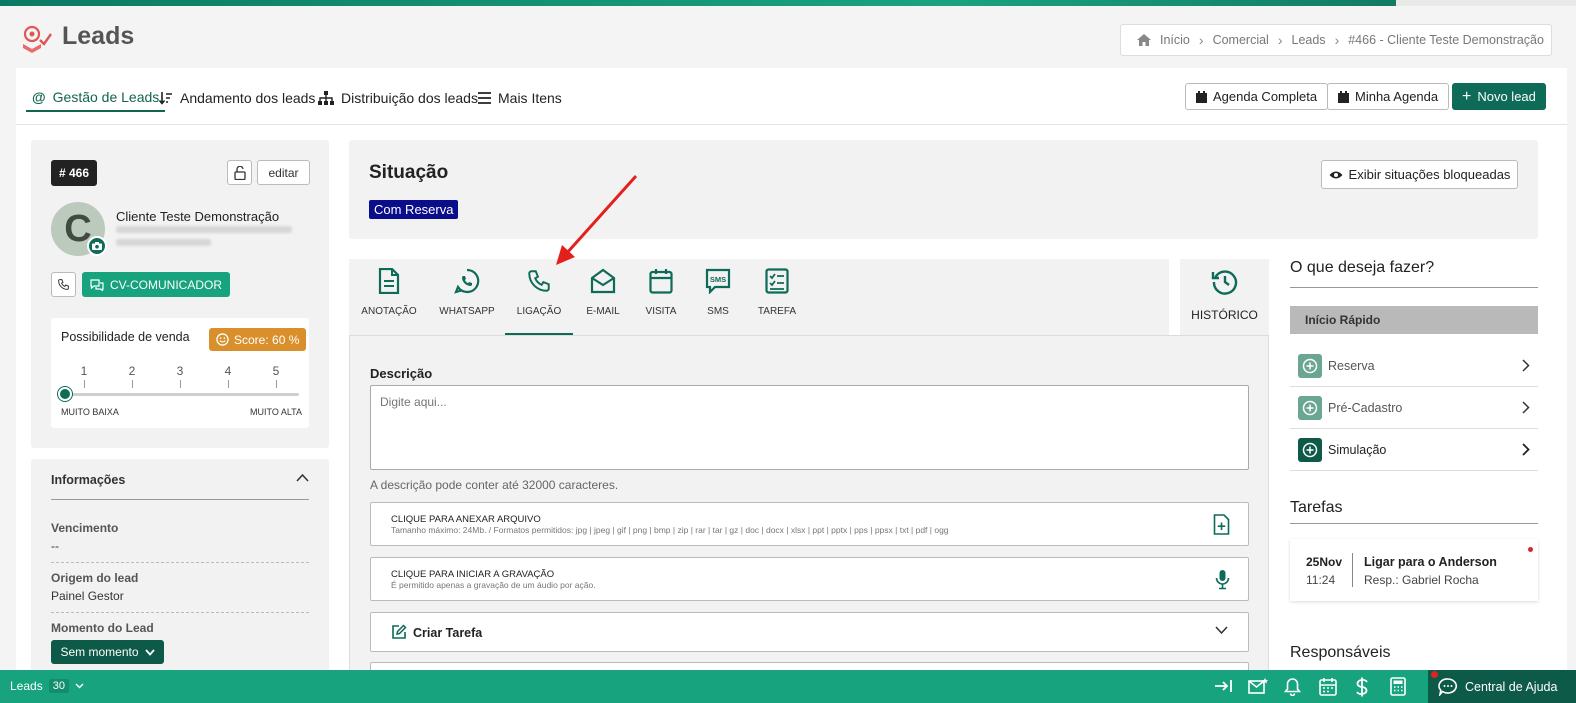  I want to click on field-key-vencimento: Vencimento, so click(85, 528).